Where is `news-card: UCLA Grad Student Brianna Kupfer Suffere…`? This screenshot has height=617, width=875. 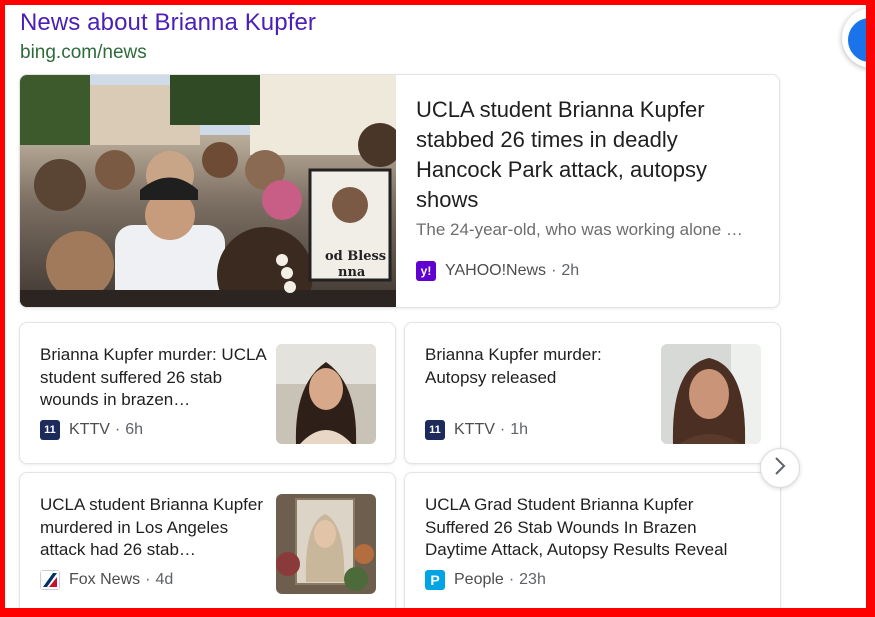
news-card: UCLA Grad Student Brianna Kupfer Suffere… is located at coordinates (592, 544).